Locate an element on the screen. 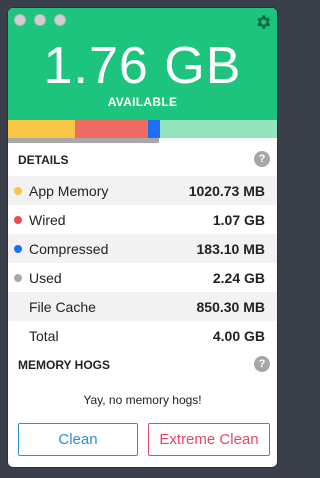  detail-label: Wired is located at coordinates (47, 219).